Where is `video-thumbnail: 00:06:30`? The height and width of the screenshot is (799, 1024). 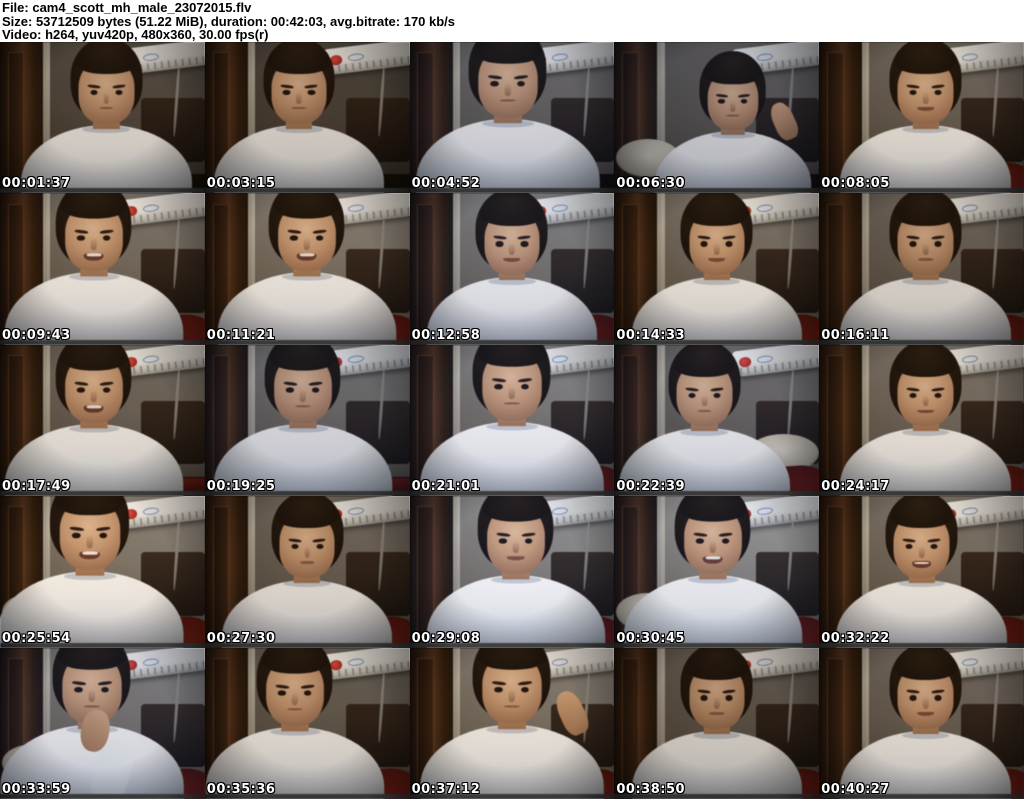 video-thumbnail: 00:06:30 is located at coordinates (717, 118).